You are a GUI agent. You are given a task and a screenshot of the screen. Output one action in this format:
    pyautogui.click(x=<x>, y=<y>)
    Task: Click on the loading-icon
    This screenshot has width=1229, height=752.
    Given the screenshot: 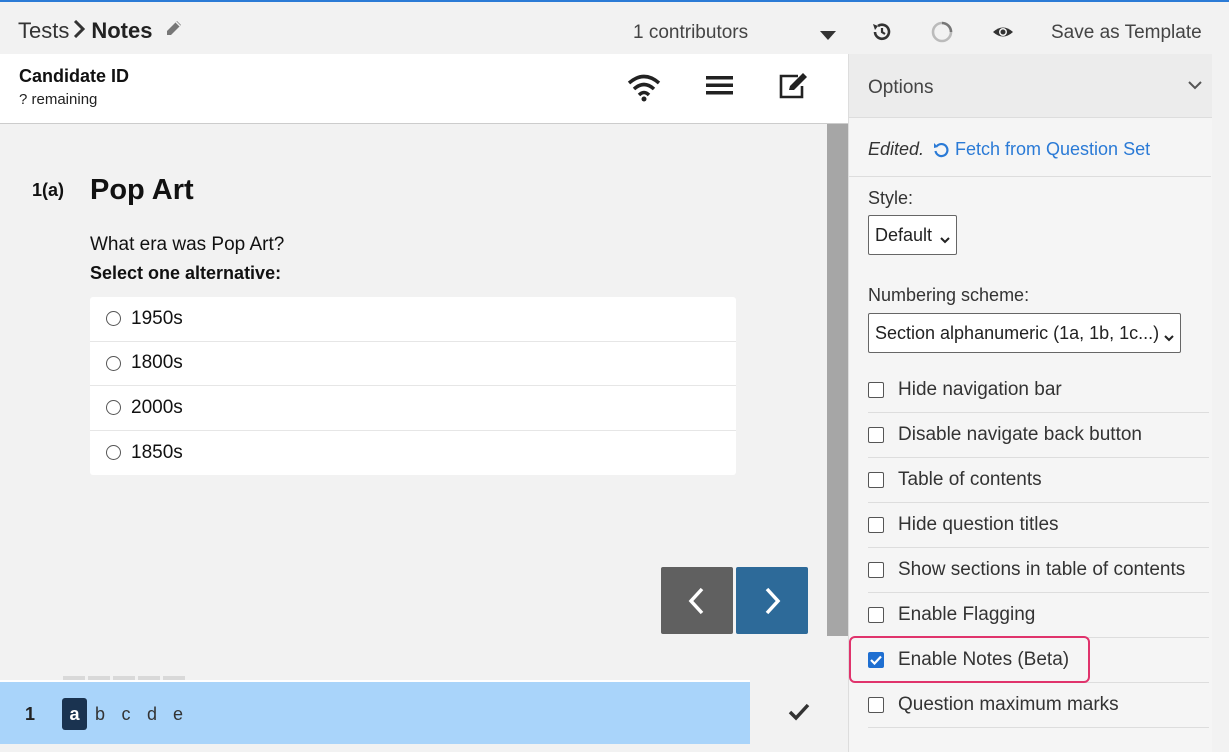 What is the action you would take?
    pyautogui.click(x=942, y=34)
    